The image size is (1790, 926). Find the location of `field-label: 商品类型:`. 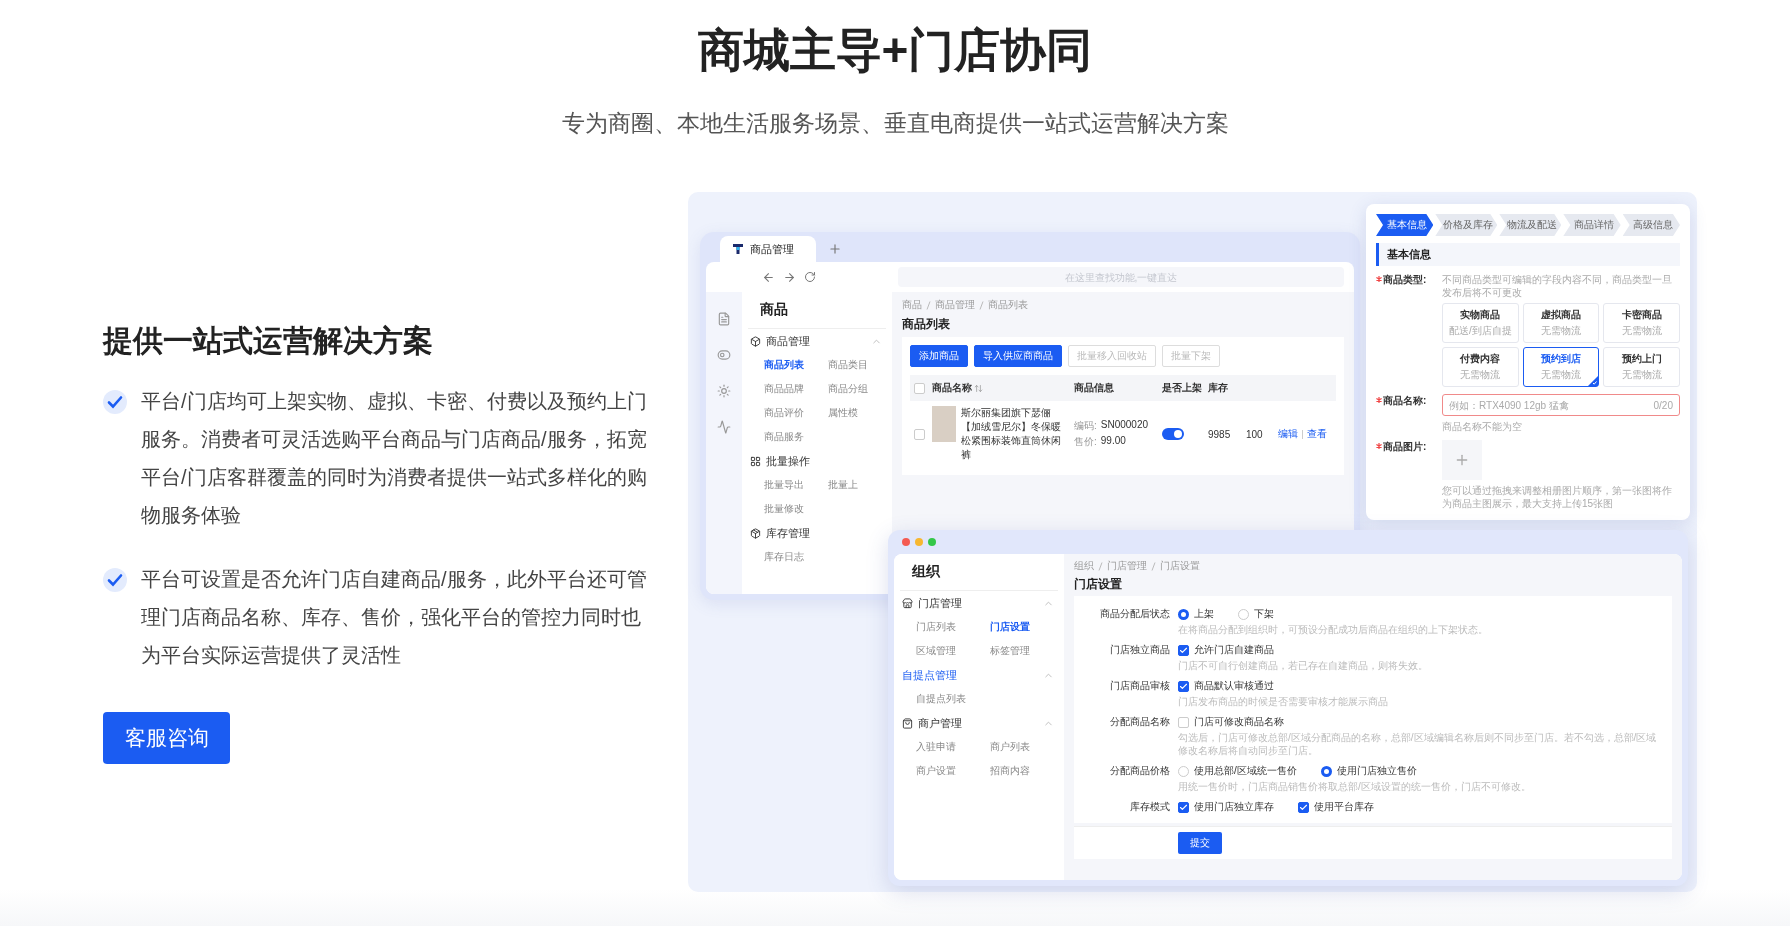

field-label: 商品类型: is located at coordinates (1405, 280).